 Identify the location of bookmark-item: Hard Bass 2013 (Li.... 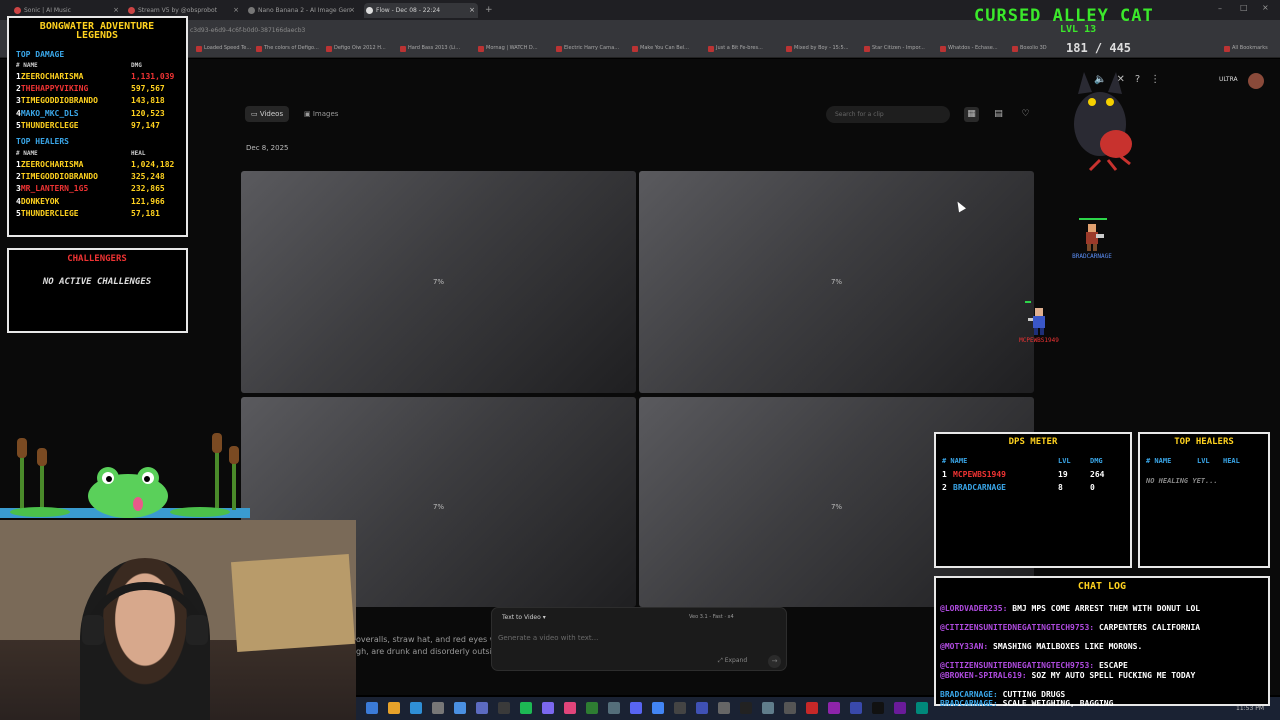
(430, 48).